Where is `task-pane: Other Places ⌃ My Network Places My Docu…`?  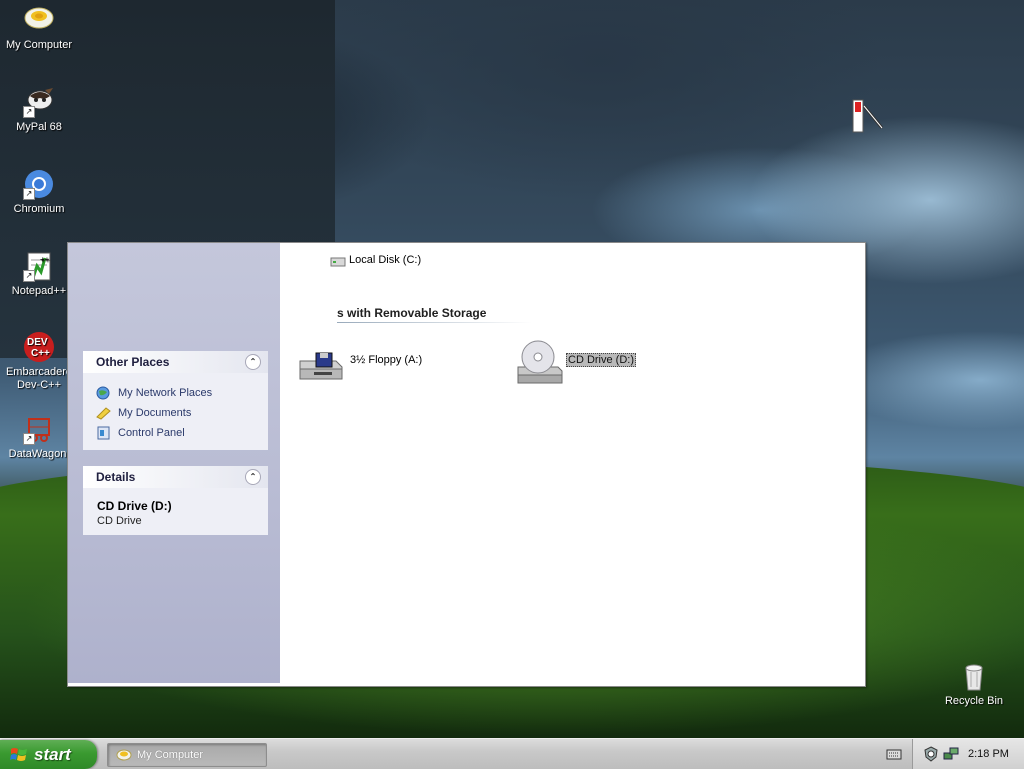 task-pane: Other Places ⌃ My Network Places My Docu… is located at coordinates (174, 463).